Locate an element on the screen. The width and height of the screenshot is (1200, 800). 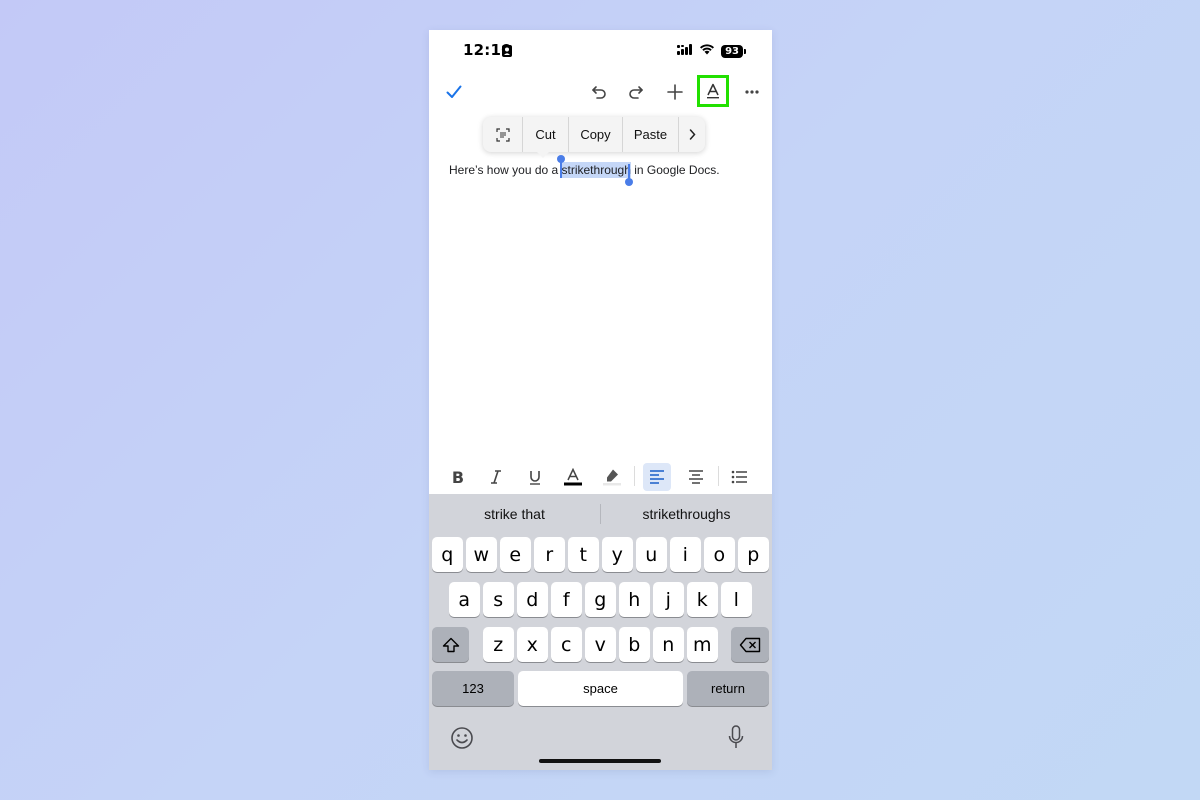
key-y: y is located at coordinates (617, 554).